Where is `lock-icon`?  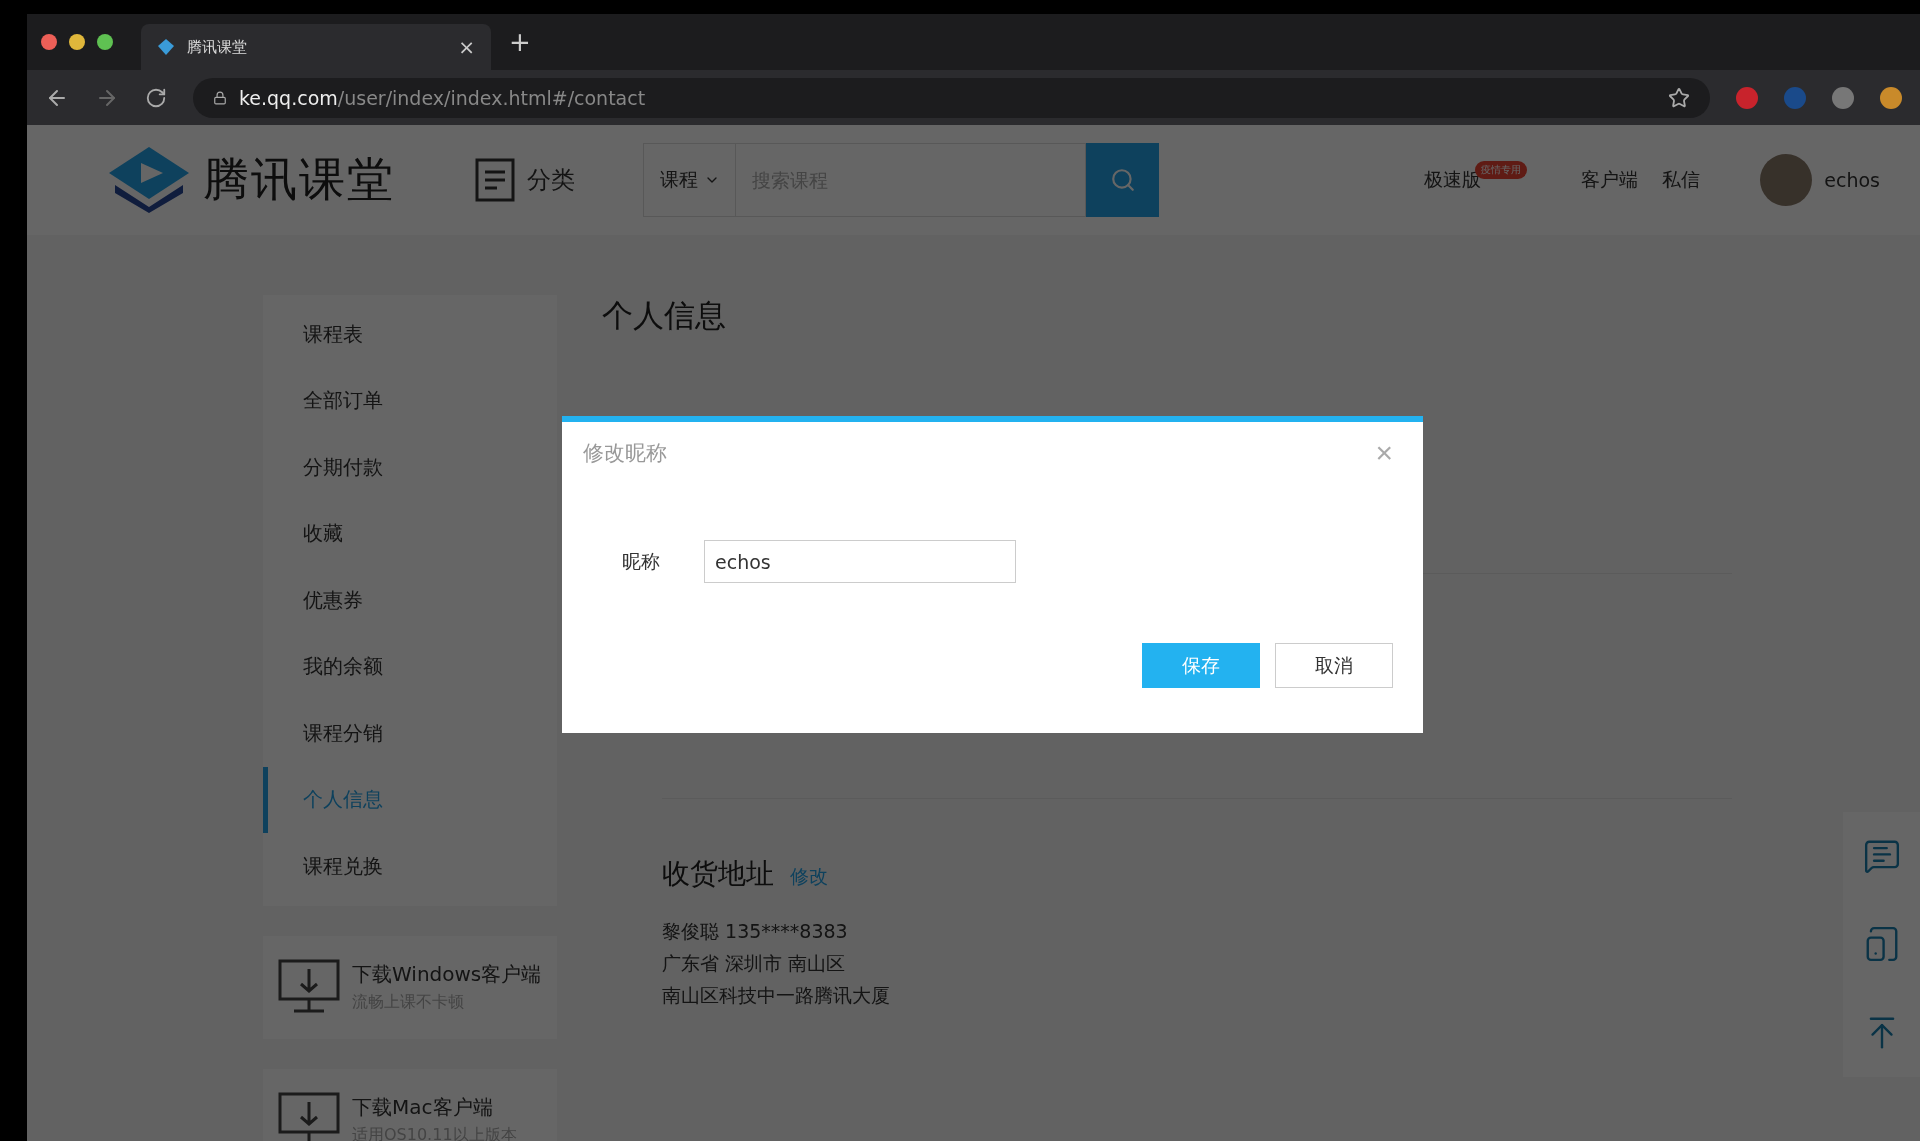 lock-icon is located at coordinates (220, 97).